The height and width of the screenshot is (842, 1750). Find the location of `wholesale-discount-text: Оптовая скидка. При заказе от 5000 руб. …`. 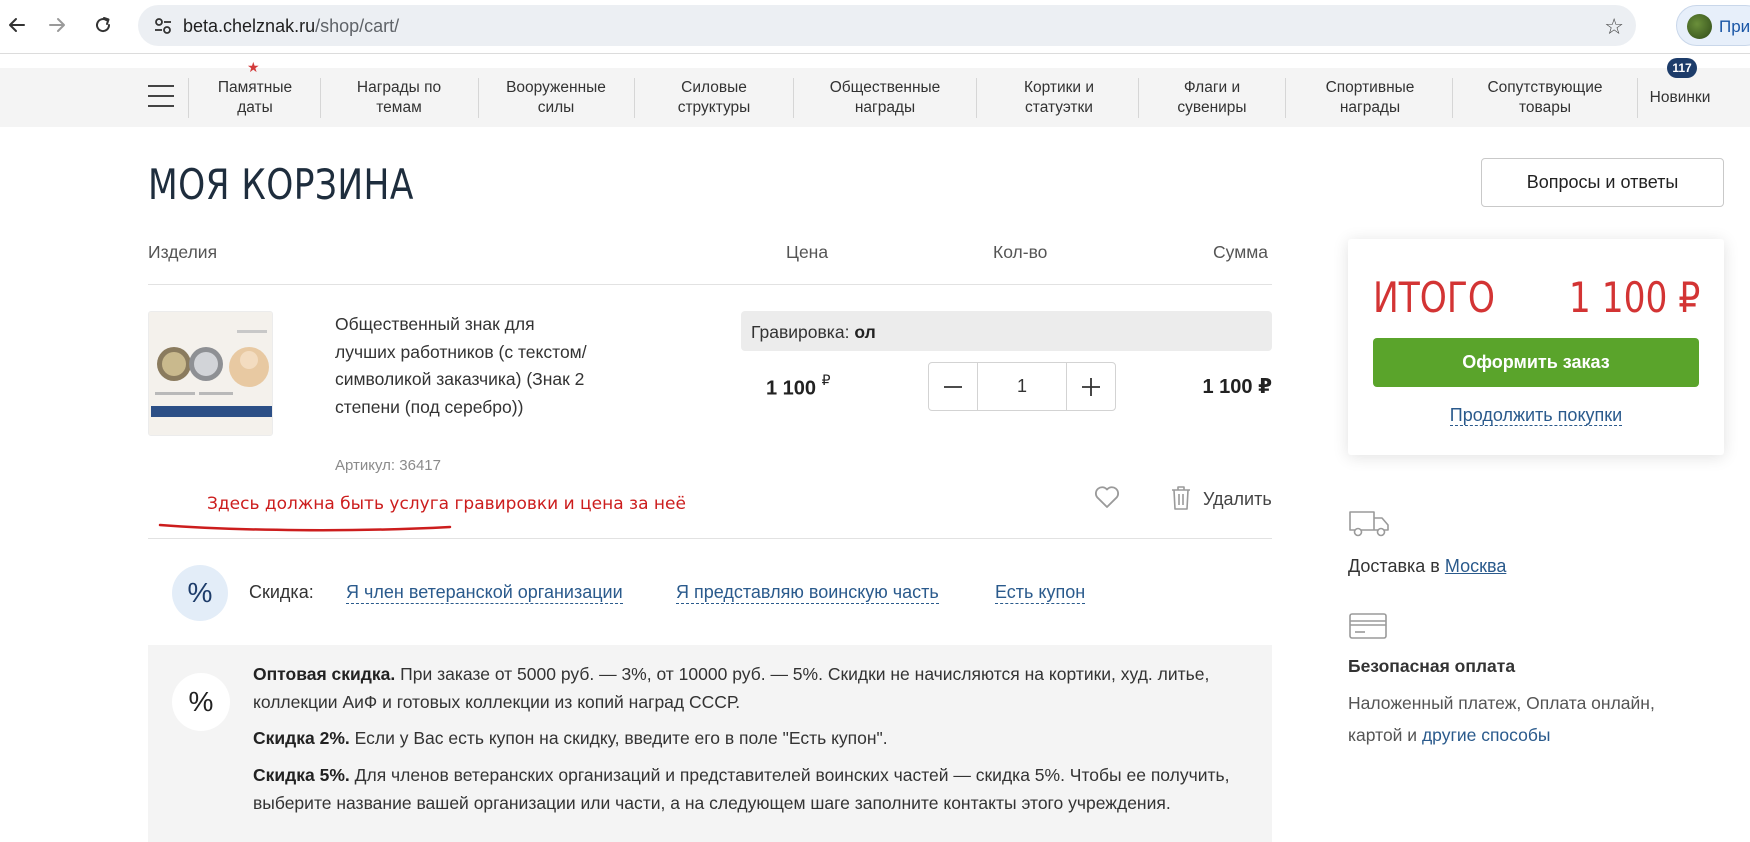

wholesale-discount-text: Оптовая скидка. При заказе от 5000 руб. … is located at coordinates (731, 688).